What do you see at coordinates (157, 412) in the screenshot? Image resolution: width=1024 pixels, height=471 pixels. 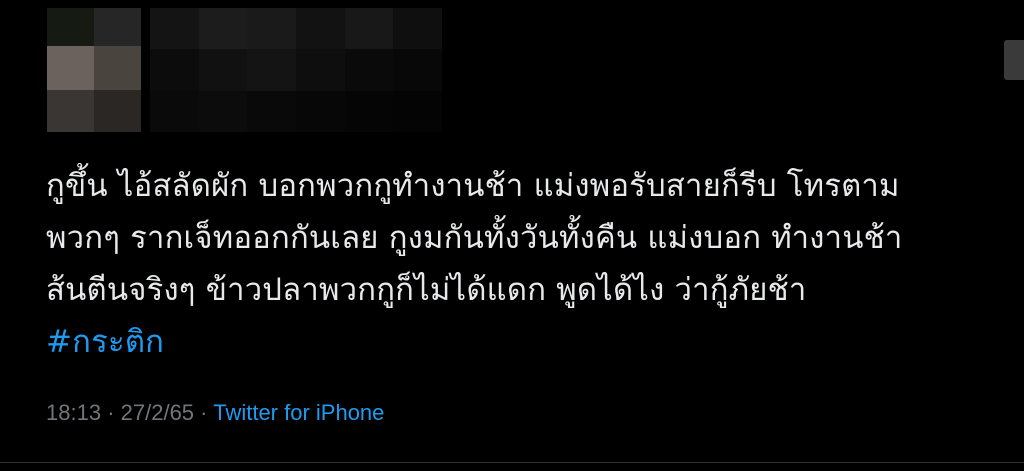 I see `tweet-date: 27/2/65` at bounding box center [157, 412].